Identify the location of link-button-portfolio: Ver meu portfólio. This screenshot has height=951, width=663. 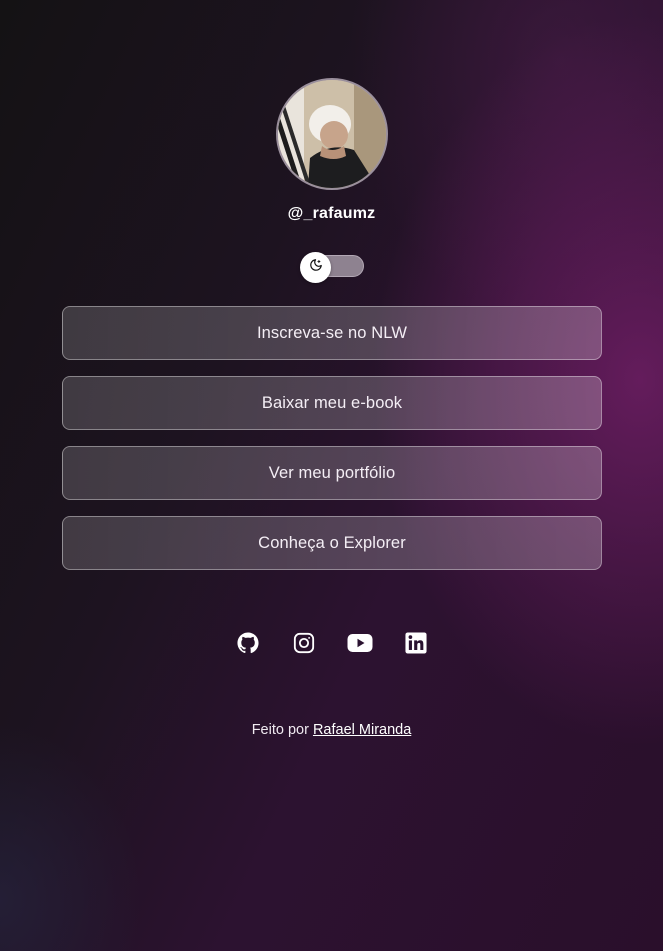
(332, 473).